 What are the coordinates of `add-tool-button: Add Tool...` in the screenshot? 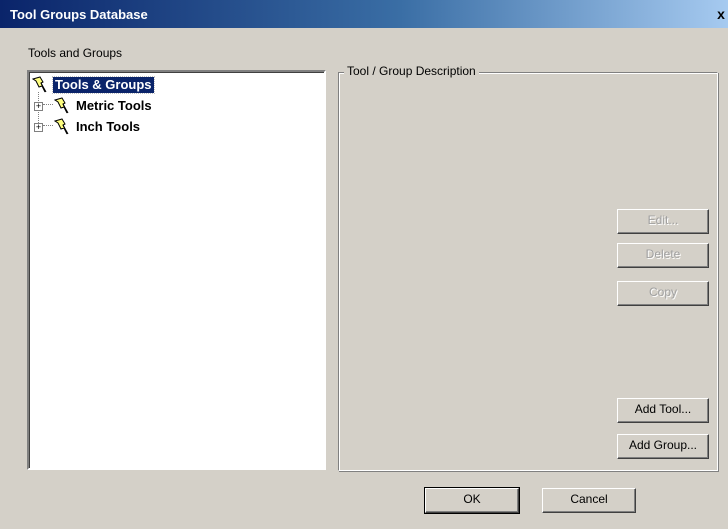 It's located at (663, 410).